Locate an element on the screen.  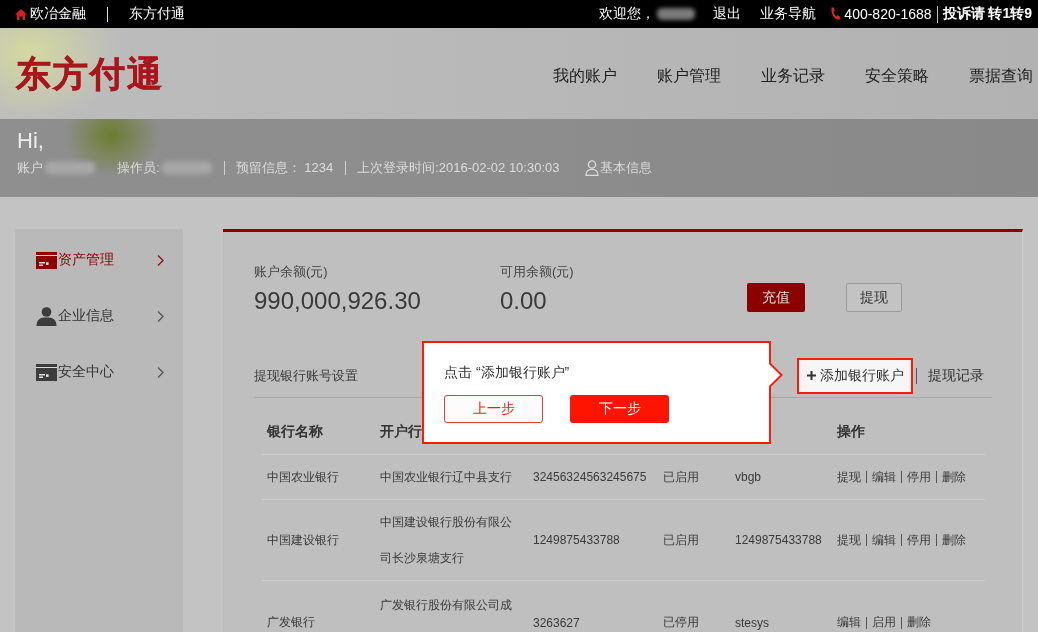
info-text: 预留信息： 1234 is located at coordinates (284, 168).